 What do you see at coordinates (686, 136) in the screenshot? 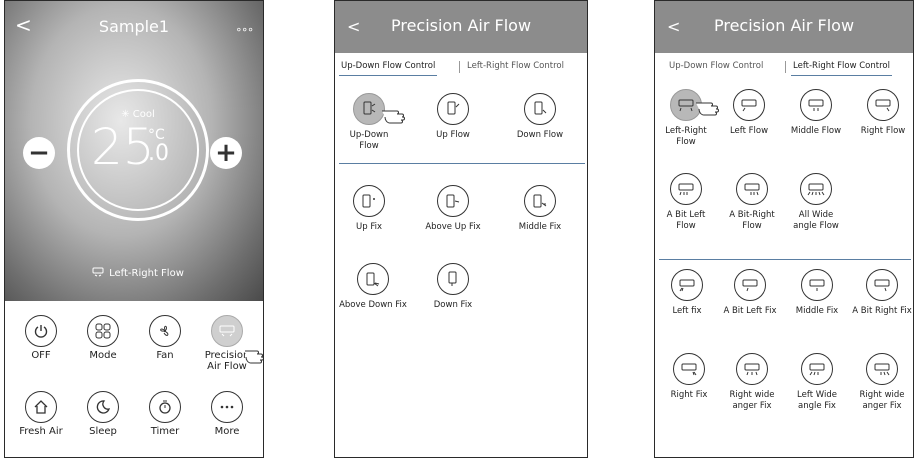
I see `option-label: Left-Right Flow` at bounding box center [686, 136].